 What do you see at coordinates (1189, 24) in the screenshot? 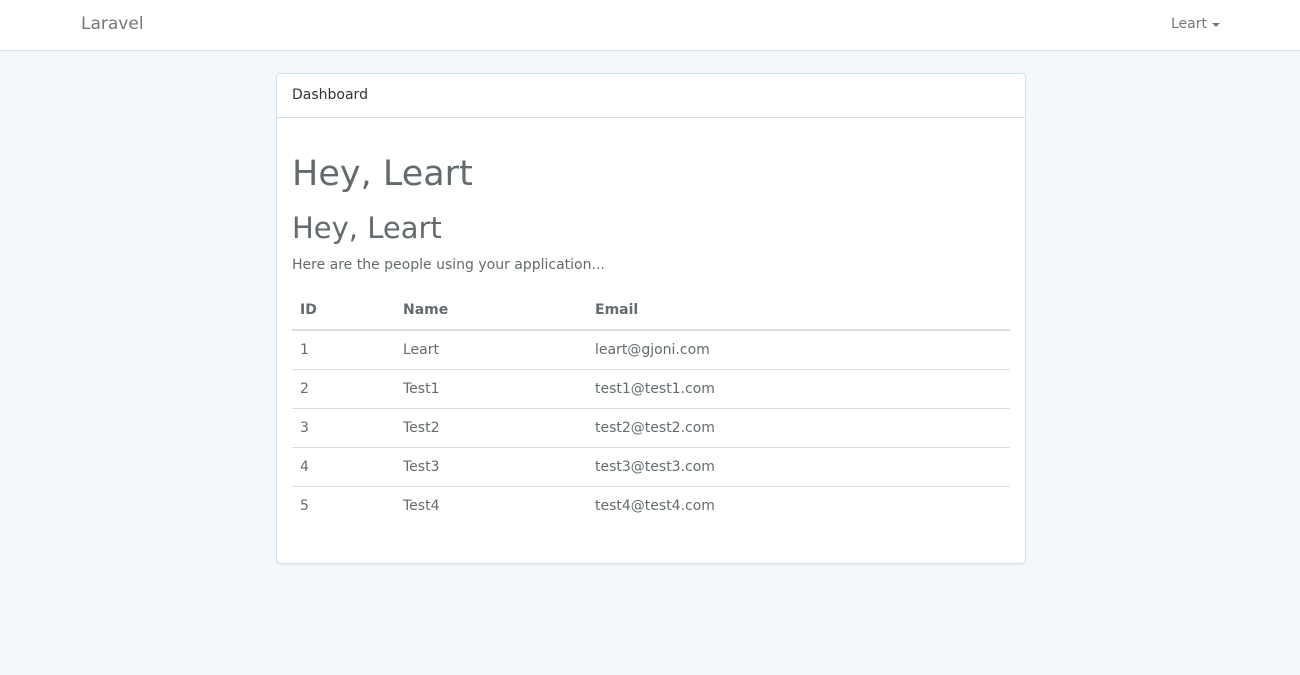
I see `user-name: Leart` at bounding box center [1189, 24].